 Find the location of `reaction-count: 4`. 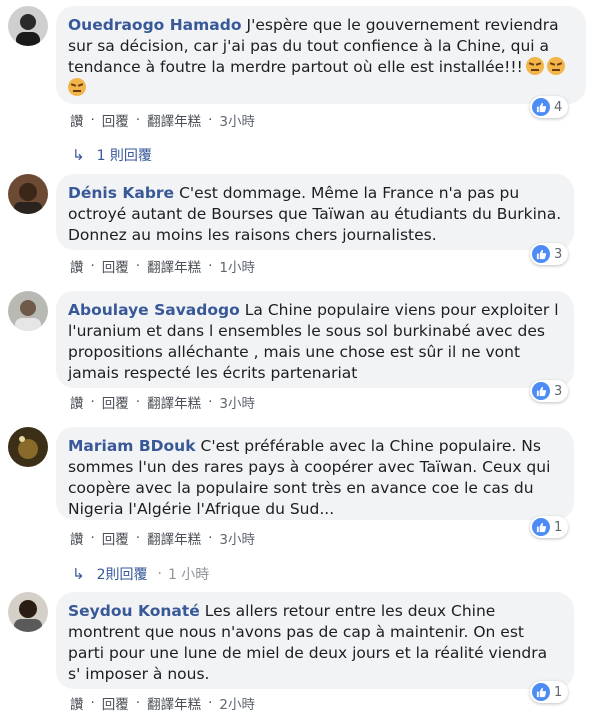

reaction-count: 4 is located at coordinates (549, 107).